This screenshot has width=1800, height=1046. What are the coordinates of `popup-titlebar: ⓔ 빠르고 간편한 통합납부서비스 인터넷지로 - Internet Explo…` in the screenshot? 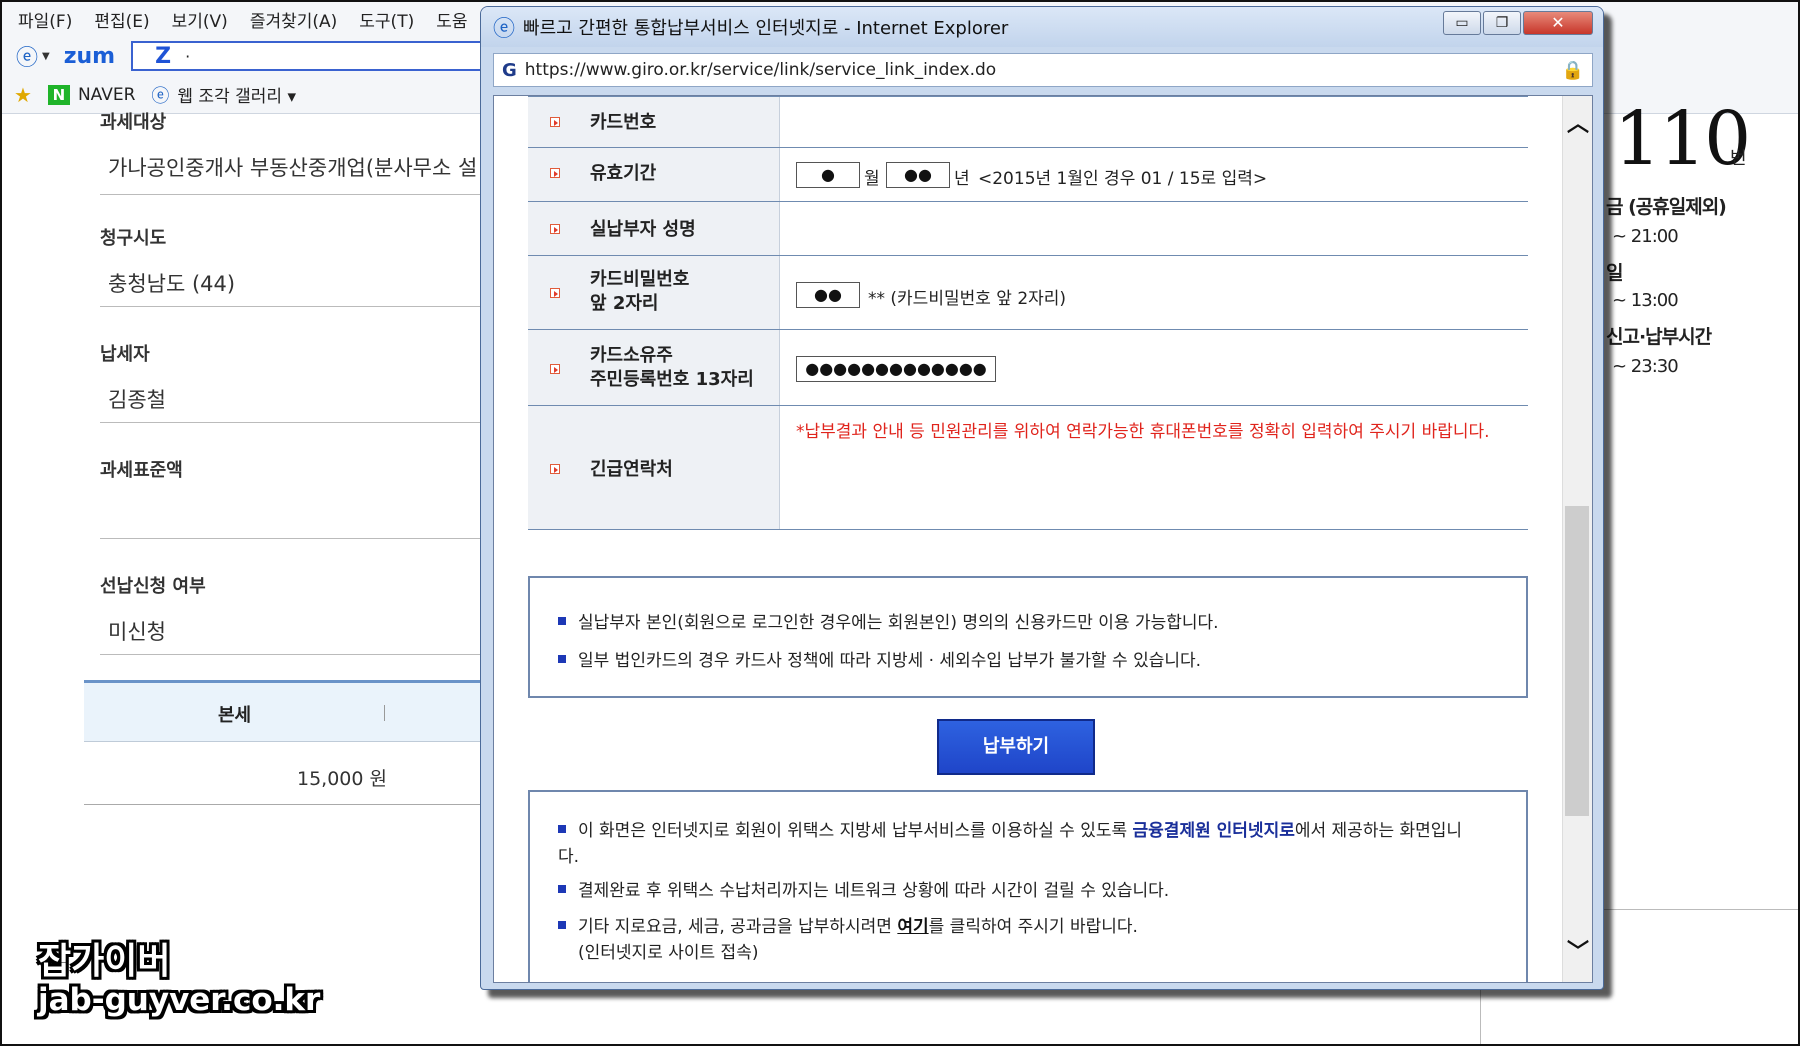 It's located at (1042, 27).